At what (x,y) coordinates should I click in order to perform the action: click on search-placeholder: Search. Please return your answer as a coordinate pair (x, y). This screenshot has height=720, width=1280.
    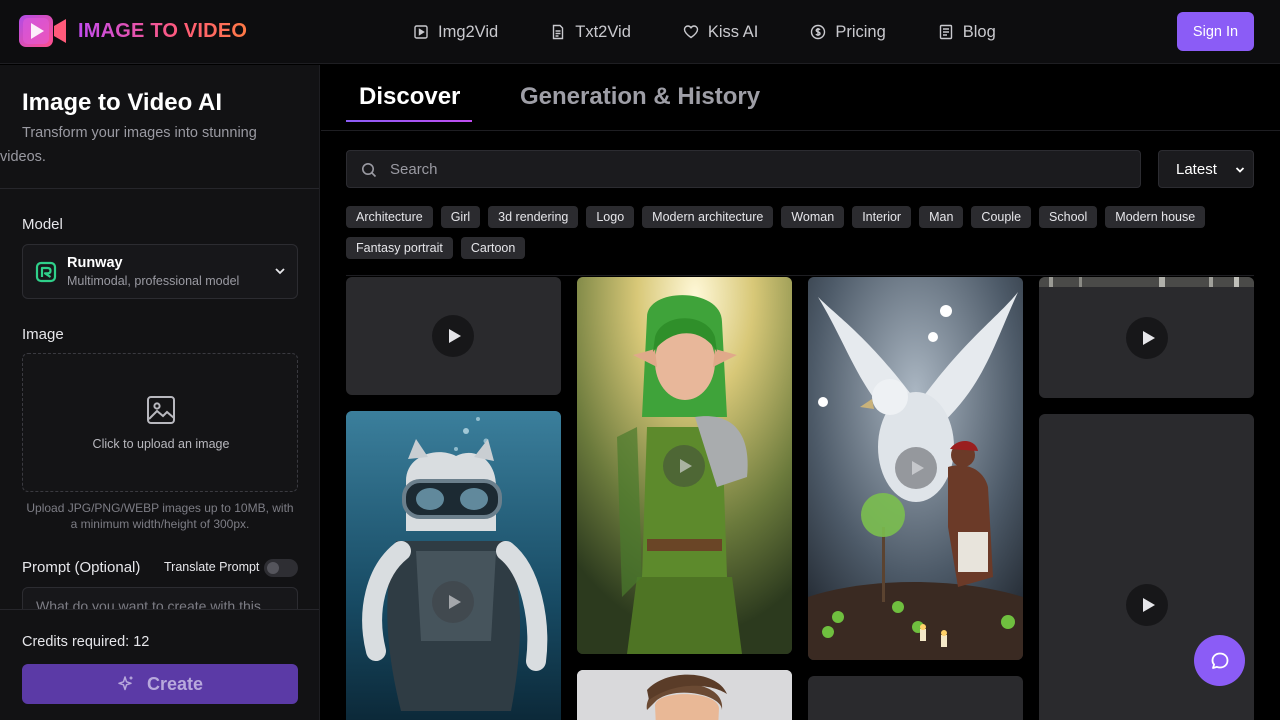
    Looking at the image, I should click on (414, 169).